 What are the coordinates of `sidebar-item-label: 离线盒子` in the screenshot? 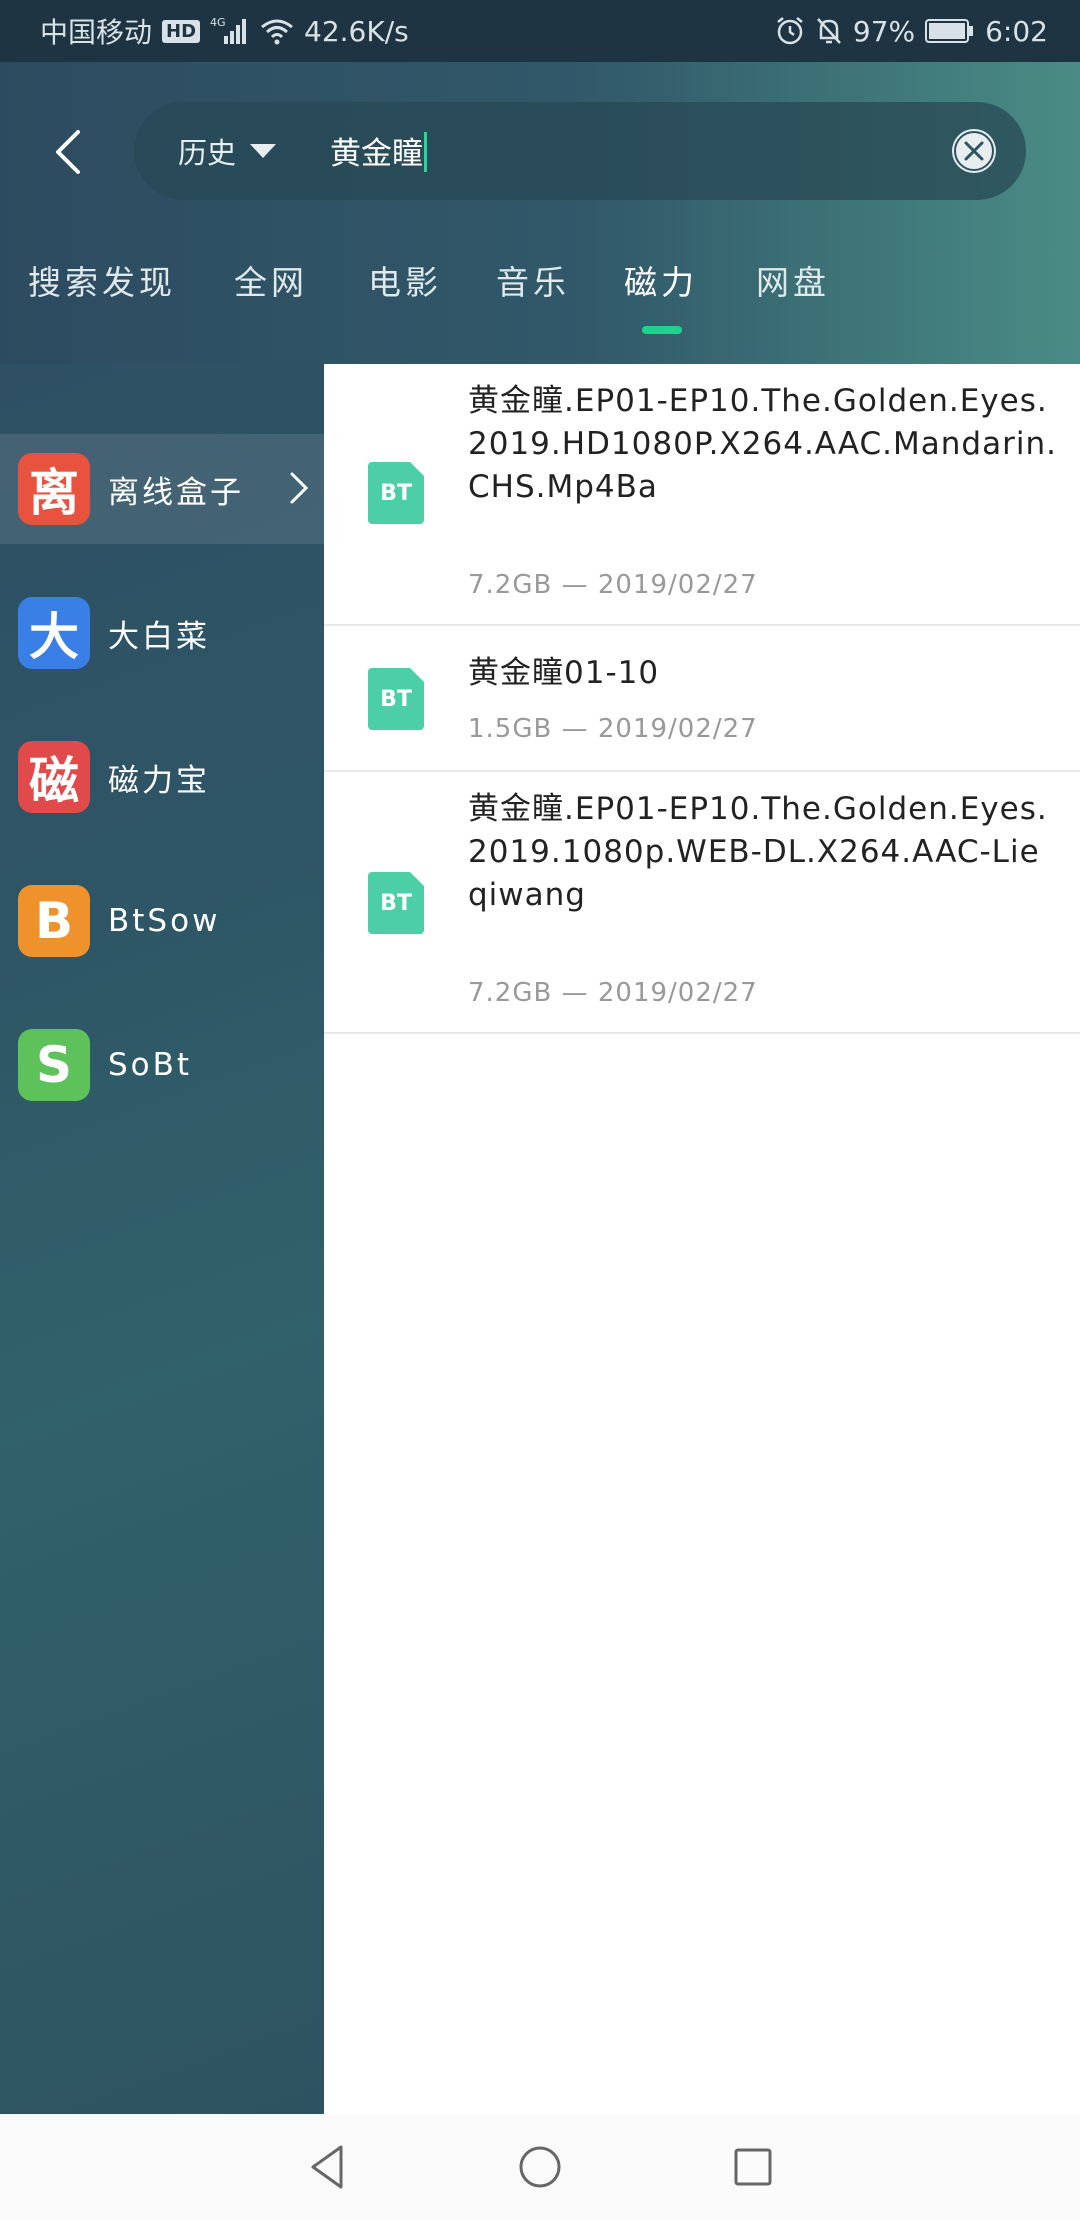 It's located at (176, 492).